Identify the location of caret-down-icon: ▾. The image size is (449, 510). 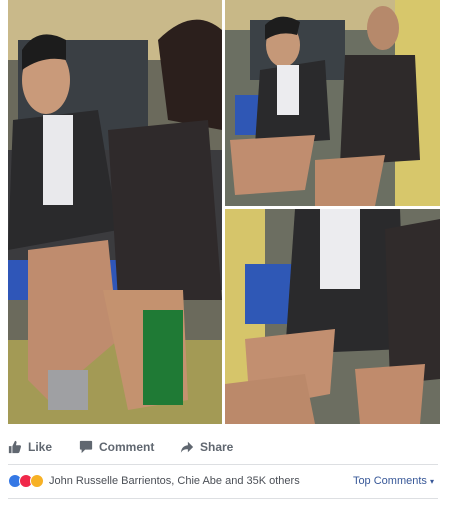
(431, 481).